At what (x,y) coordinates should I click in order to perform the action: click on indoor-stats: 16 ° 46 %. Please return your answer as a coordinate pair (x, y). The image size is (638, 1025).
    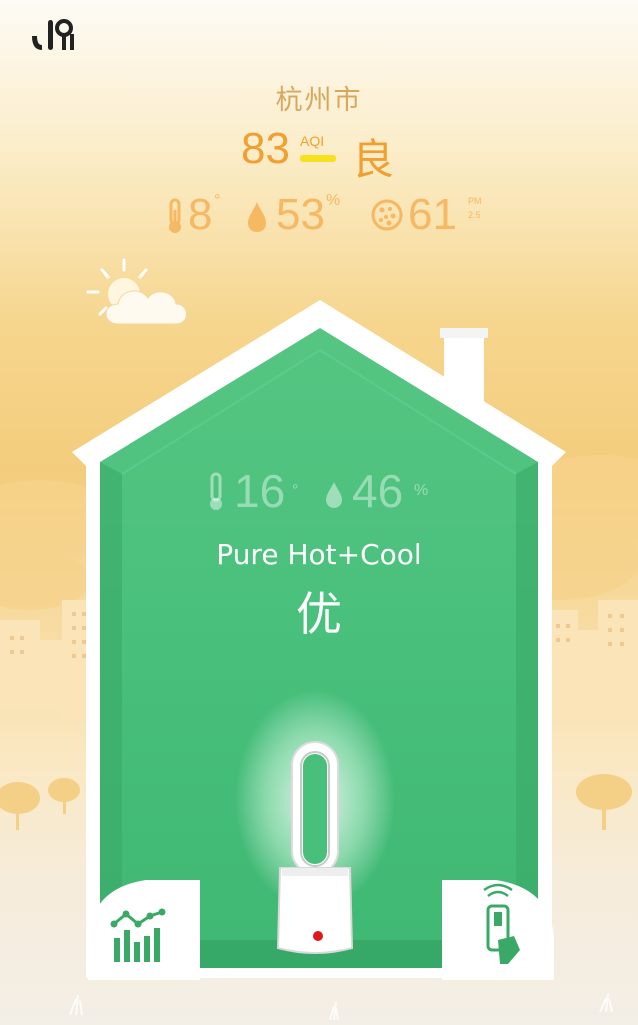
    Looking at the image, I should click on (320, 492).